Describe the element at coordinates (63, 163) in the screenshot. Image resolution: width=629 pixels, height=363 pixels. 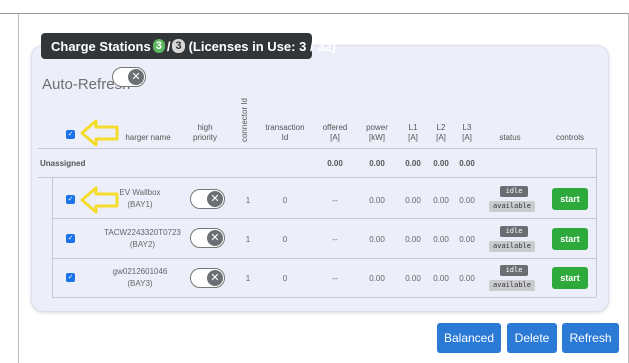
I see `group-name: Unassigned` at that location.